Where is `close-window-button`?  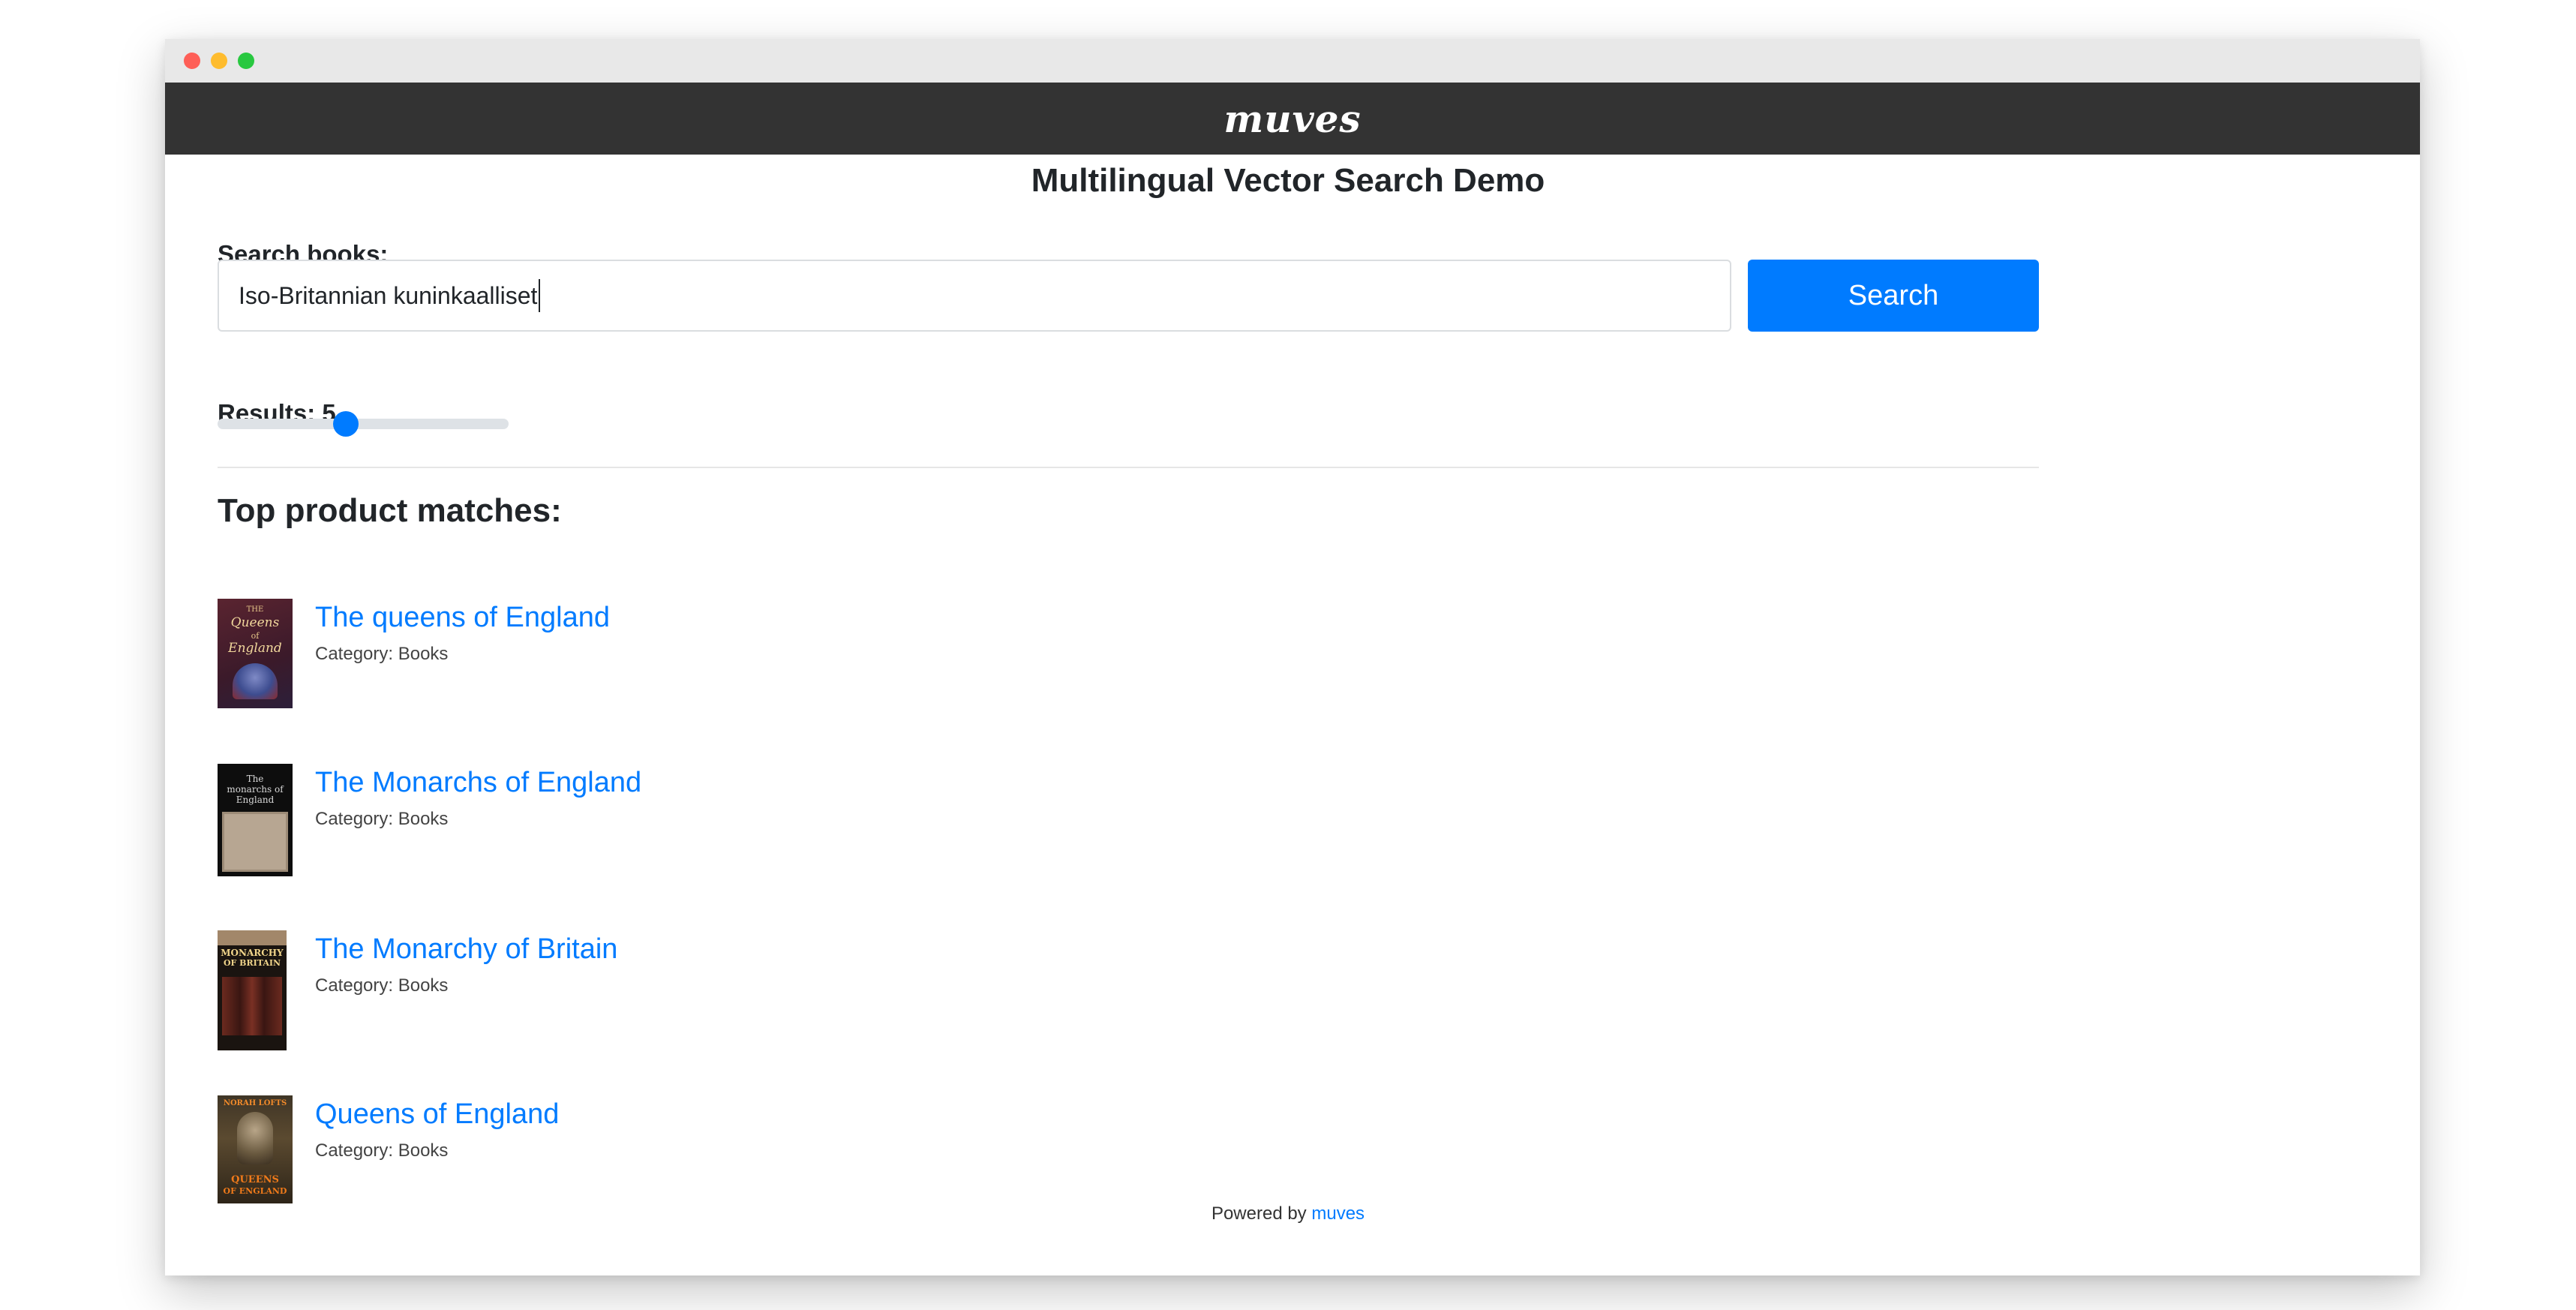 close-window-button is located at coordinates (192, 61).